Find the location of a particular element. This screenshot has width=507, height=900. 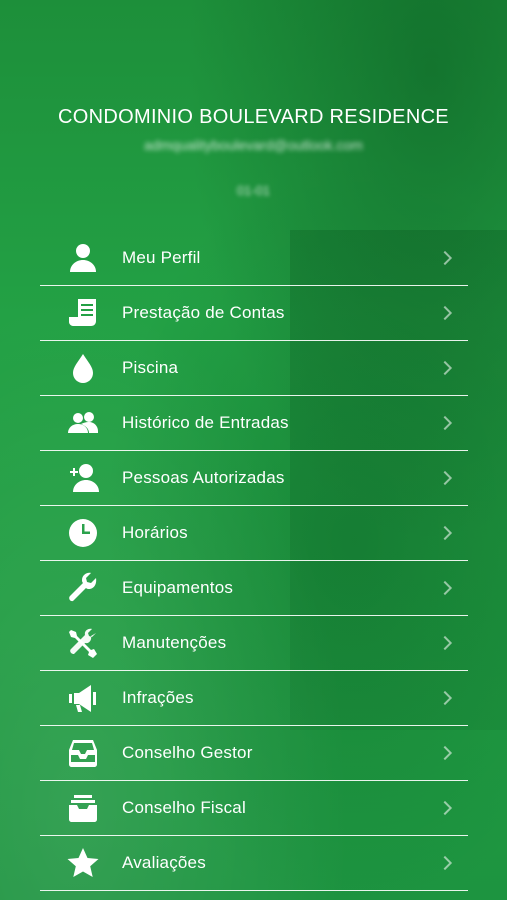

menu-item-label: Pessoas Autorizadas is located at coordinates (203, 477).